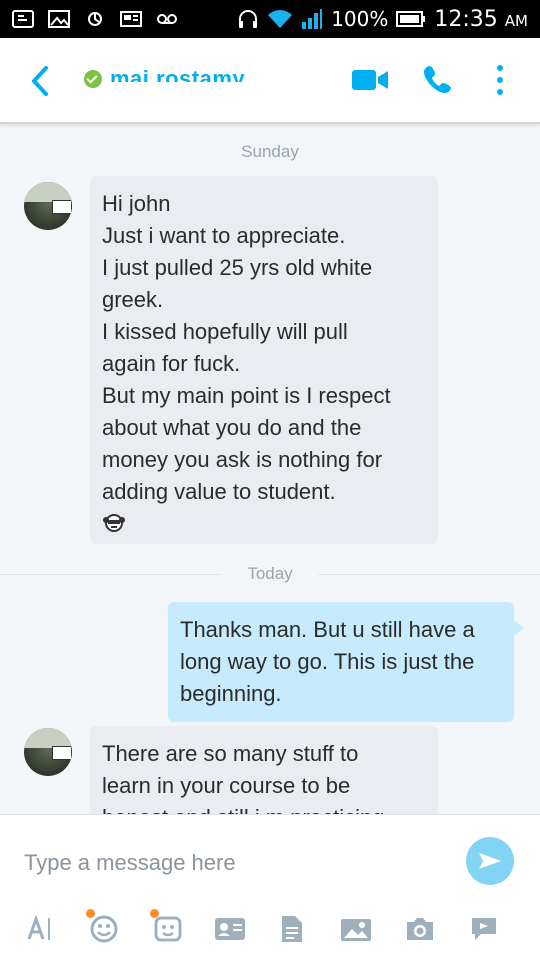 Image resolution: width=540 pixels, height=960 pixels. I want to click on message-input, so click(234, 863).